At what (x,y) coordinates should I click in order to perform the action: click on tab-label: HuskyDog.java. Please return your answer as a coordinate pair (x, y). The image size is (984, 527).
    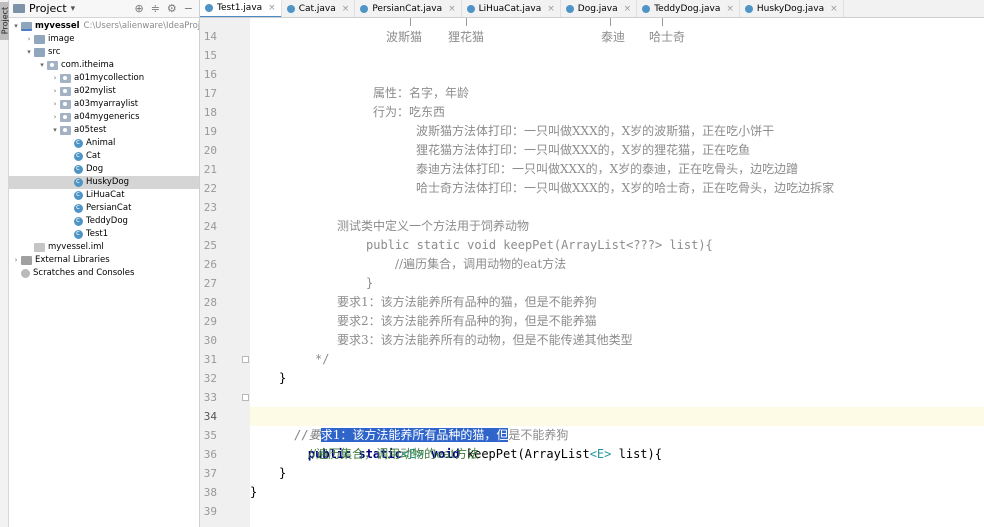
    Looking at the image, I should click on (790, 9).